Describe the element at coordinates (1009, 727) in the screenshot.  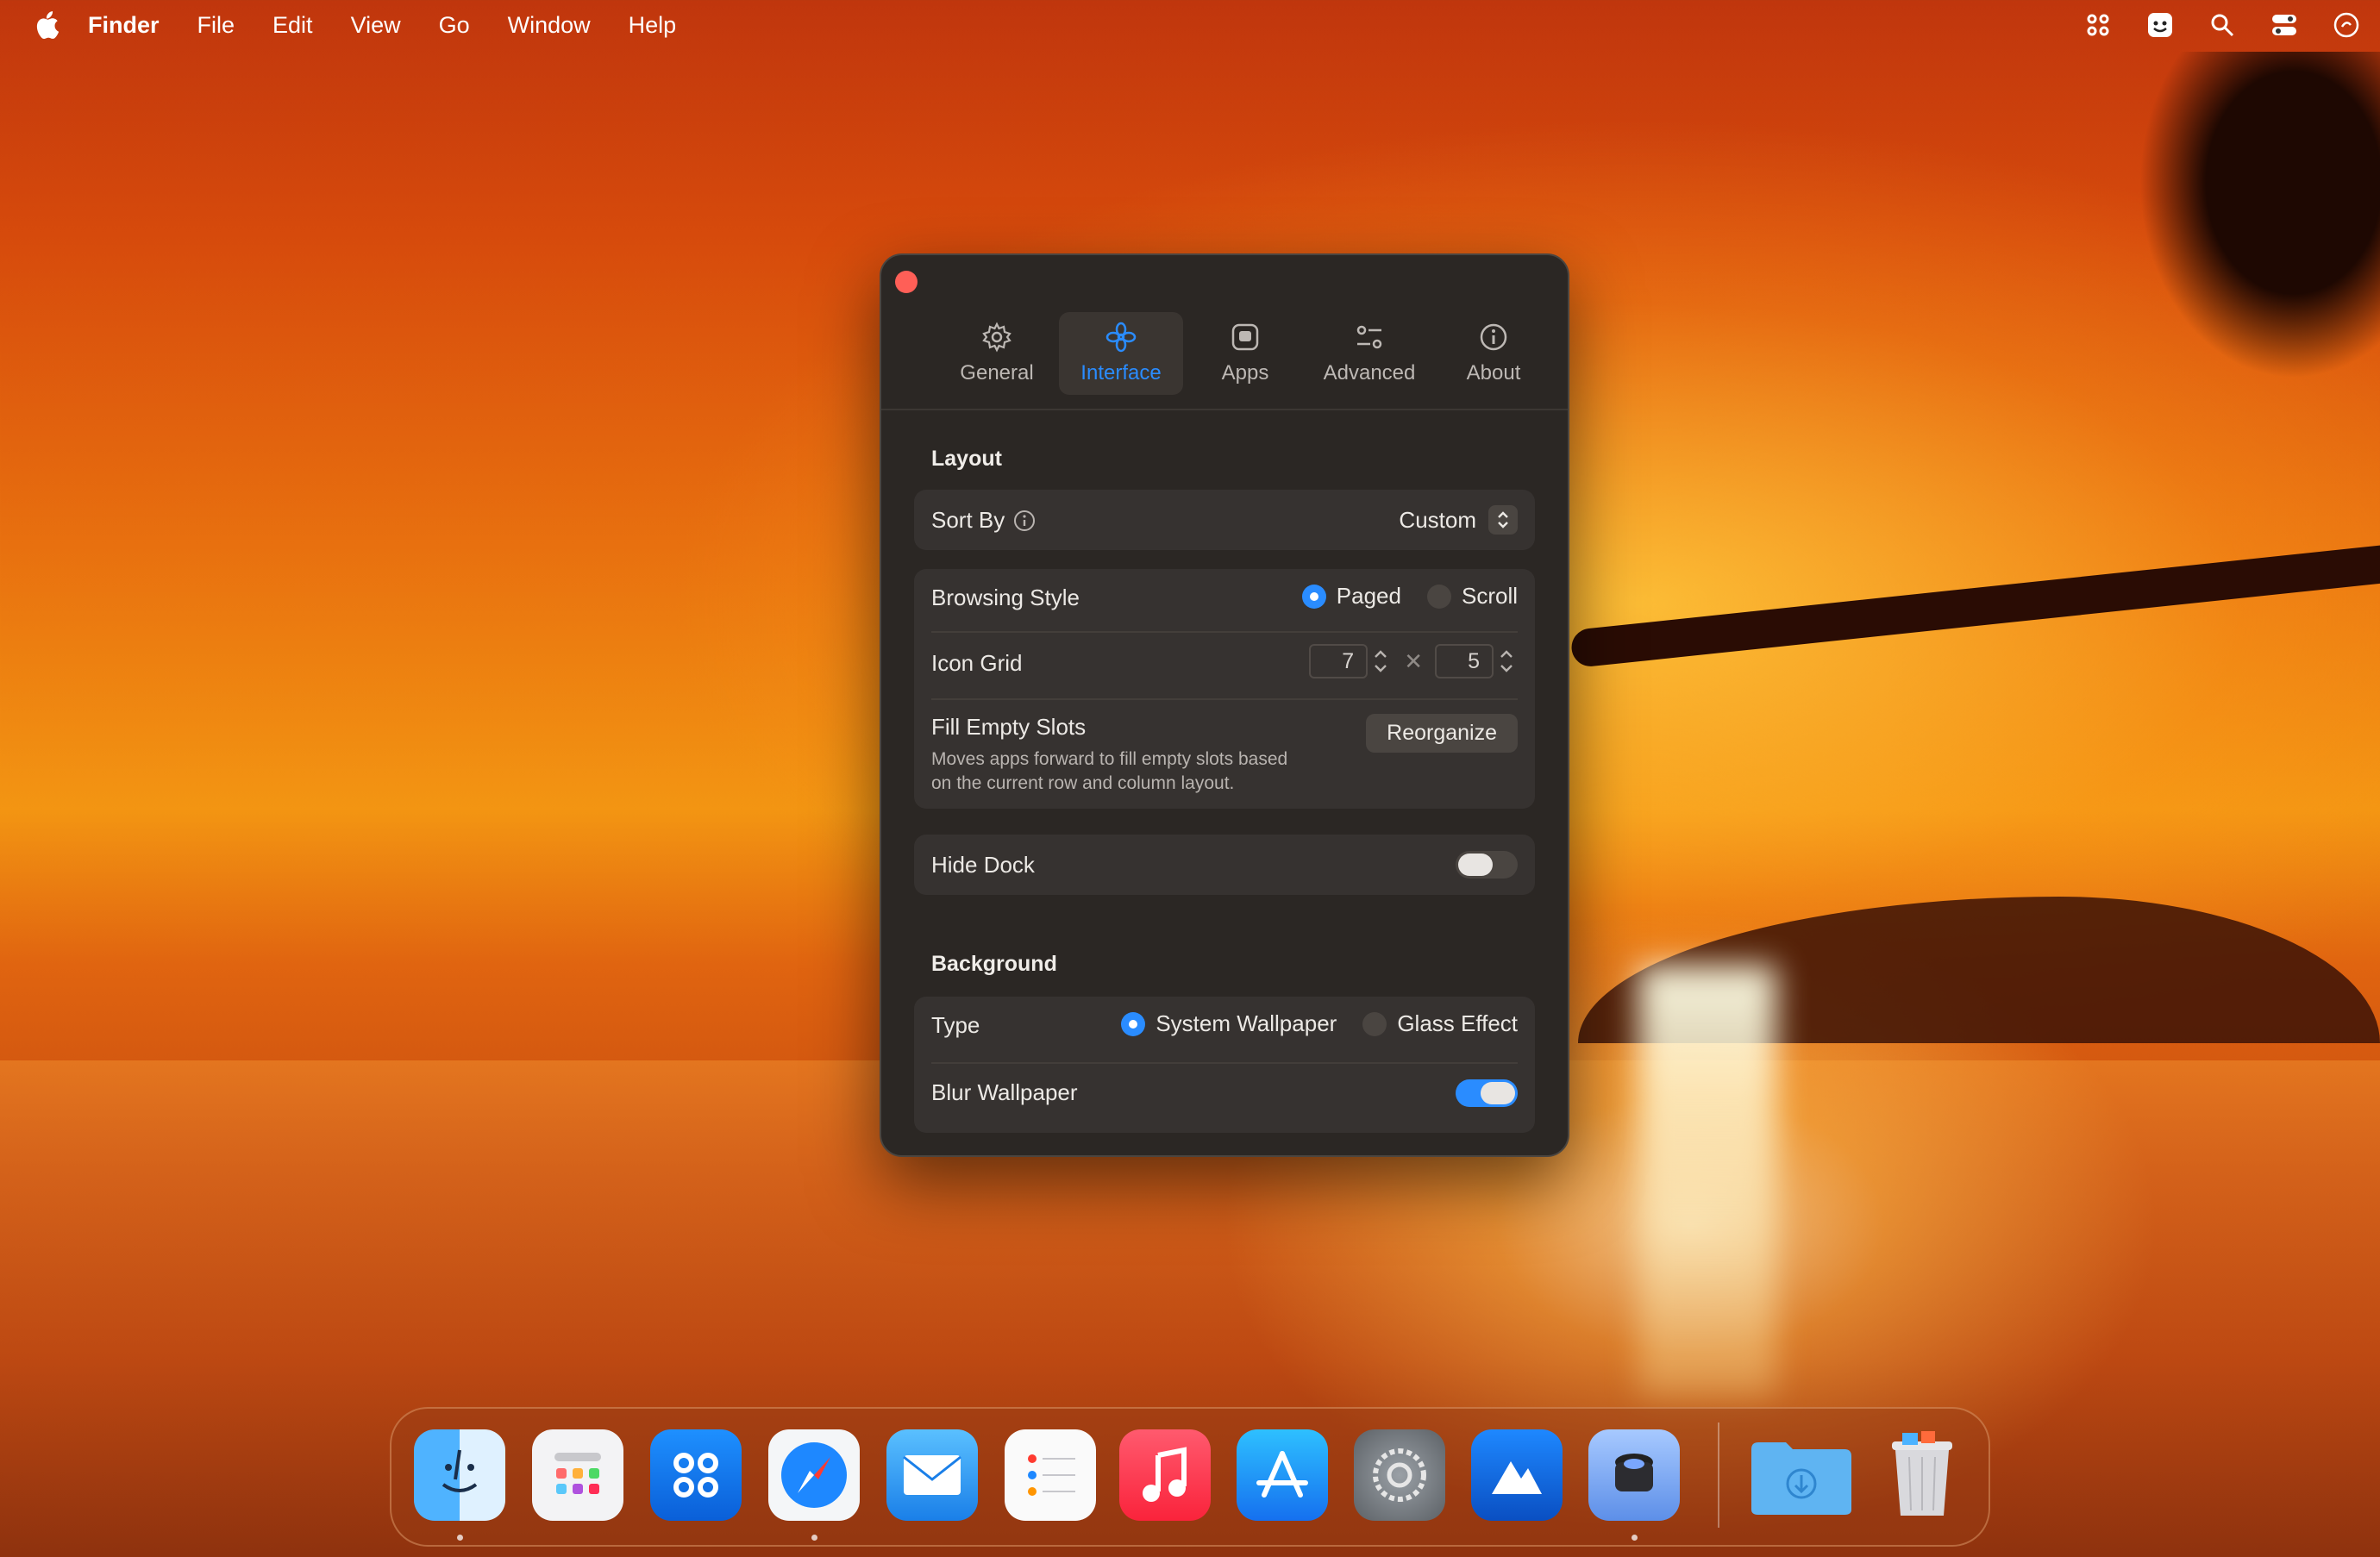
I see `fill-empty-slots-label: Fill Empty Slots` at that location.